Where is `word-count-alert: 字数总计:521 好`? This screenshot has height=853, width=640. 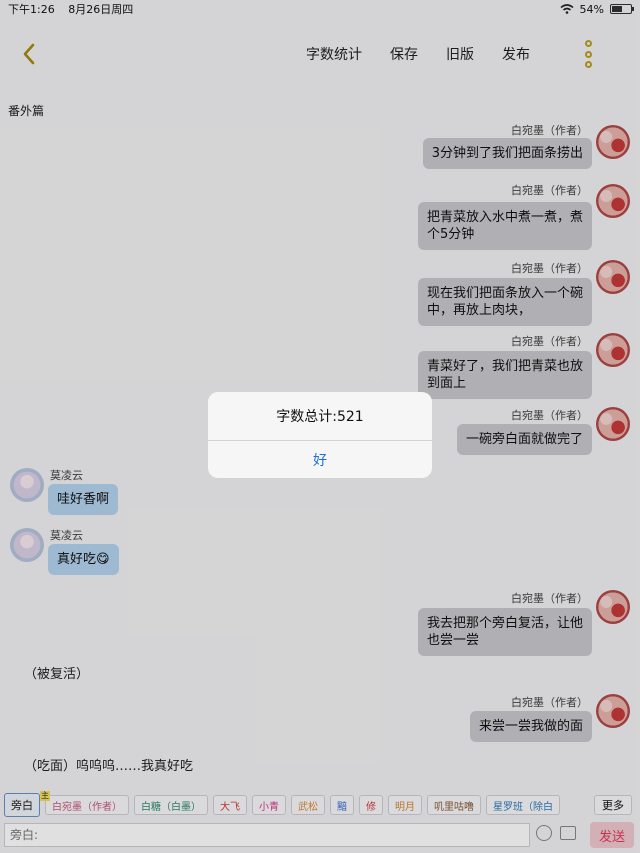 word-count-alert: 字数总计:521 好 is located at coordinates (320, 435).